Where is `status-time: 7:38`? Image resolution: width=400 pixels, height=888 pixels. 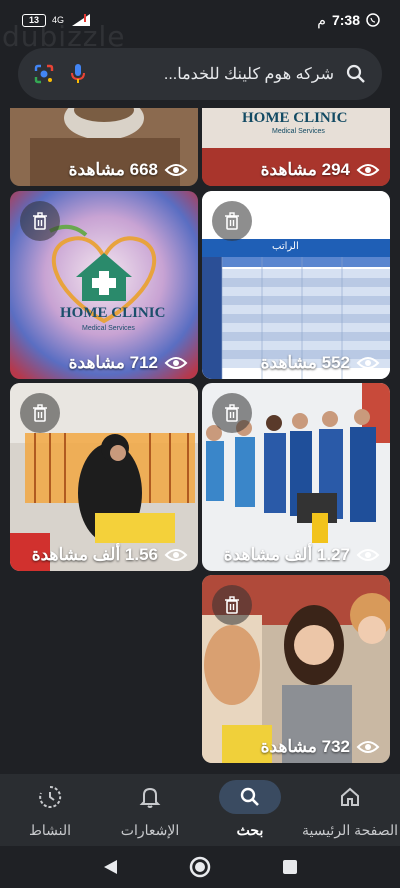 status-time: 7:38 is located at coordinates (345, 20).